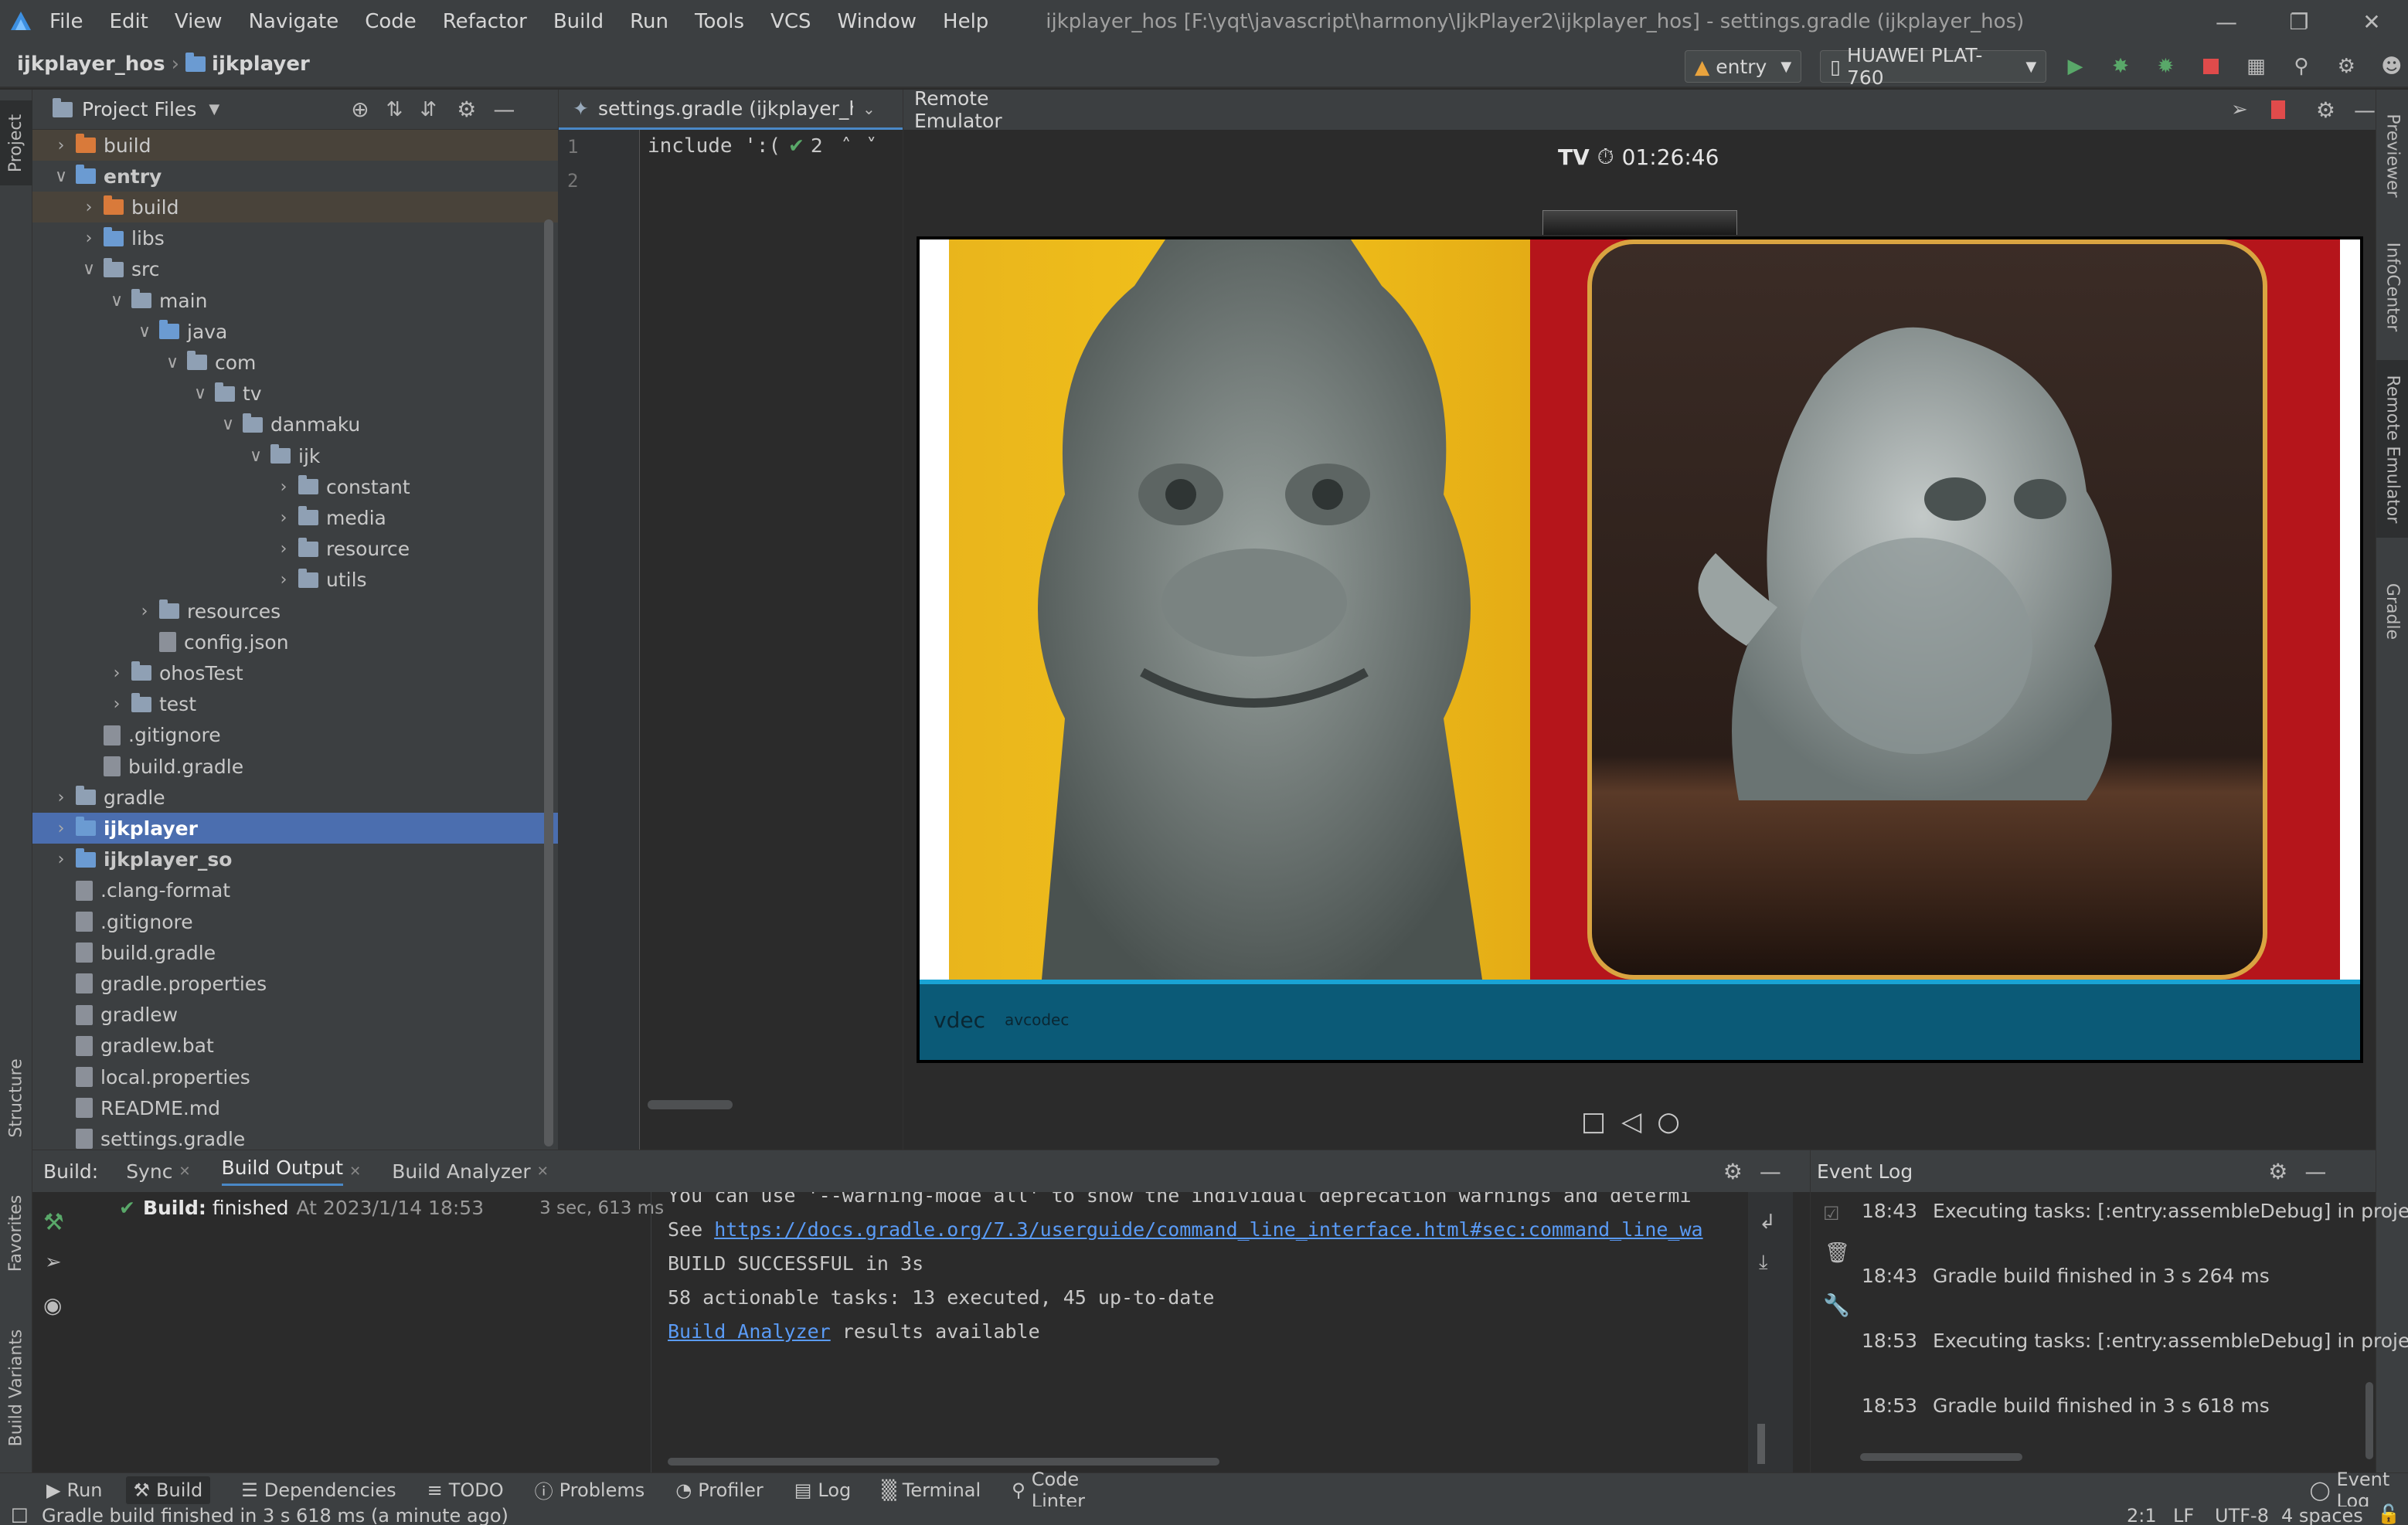 The height and width of the screenshot is (1525, 2408). I want to click on menu-view: View, so click(199, 22).